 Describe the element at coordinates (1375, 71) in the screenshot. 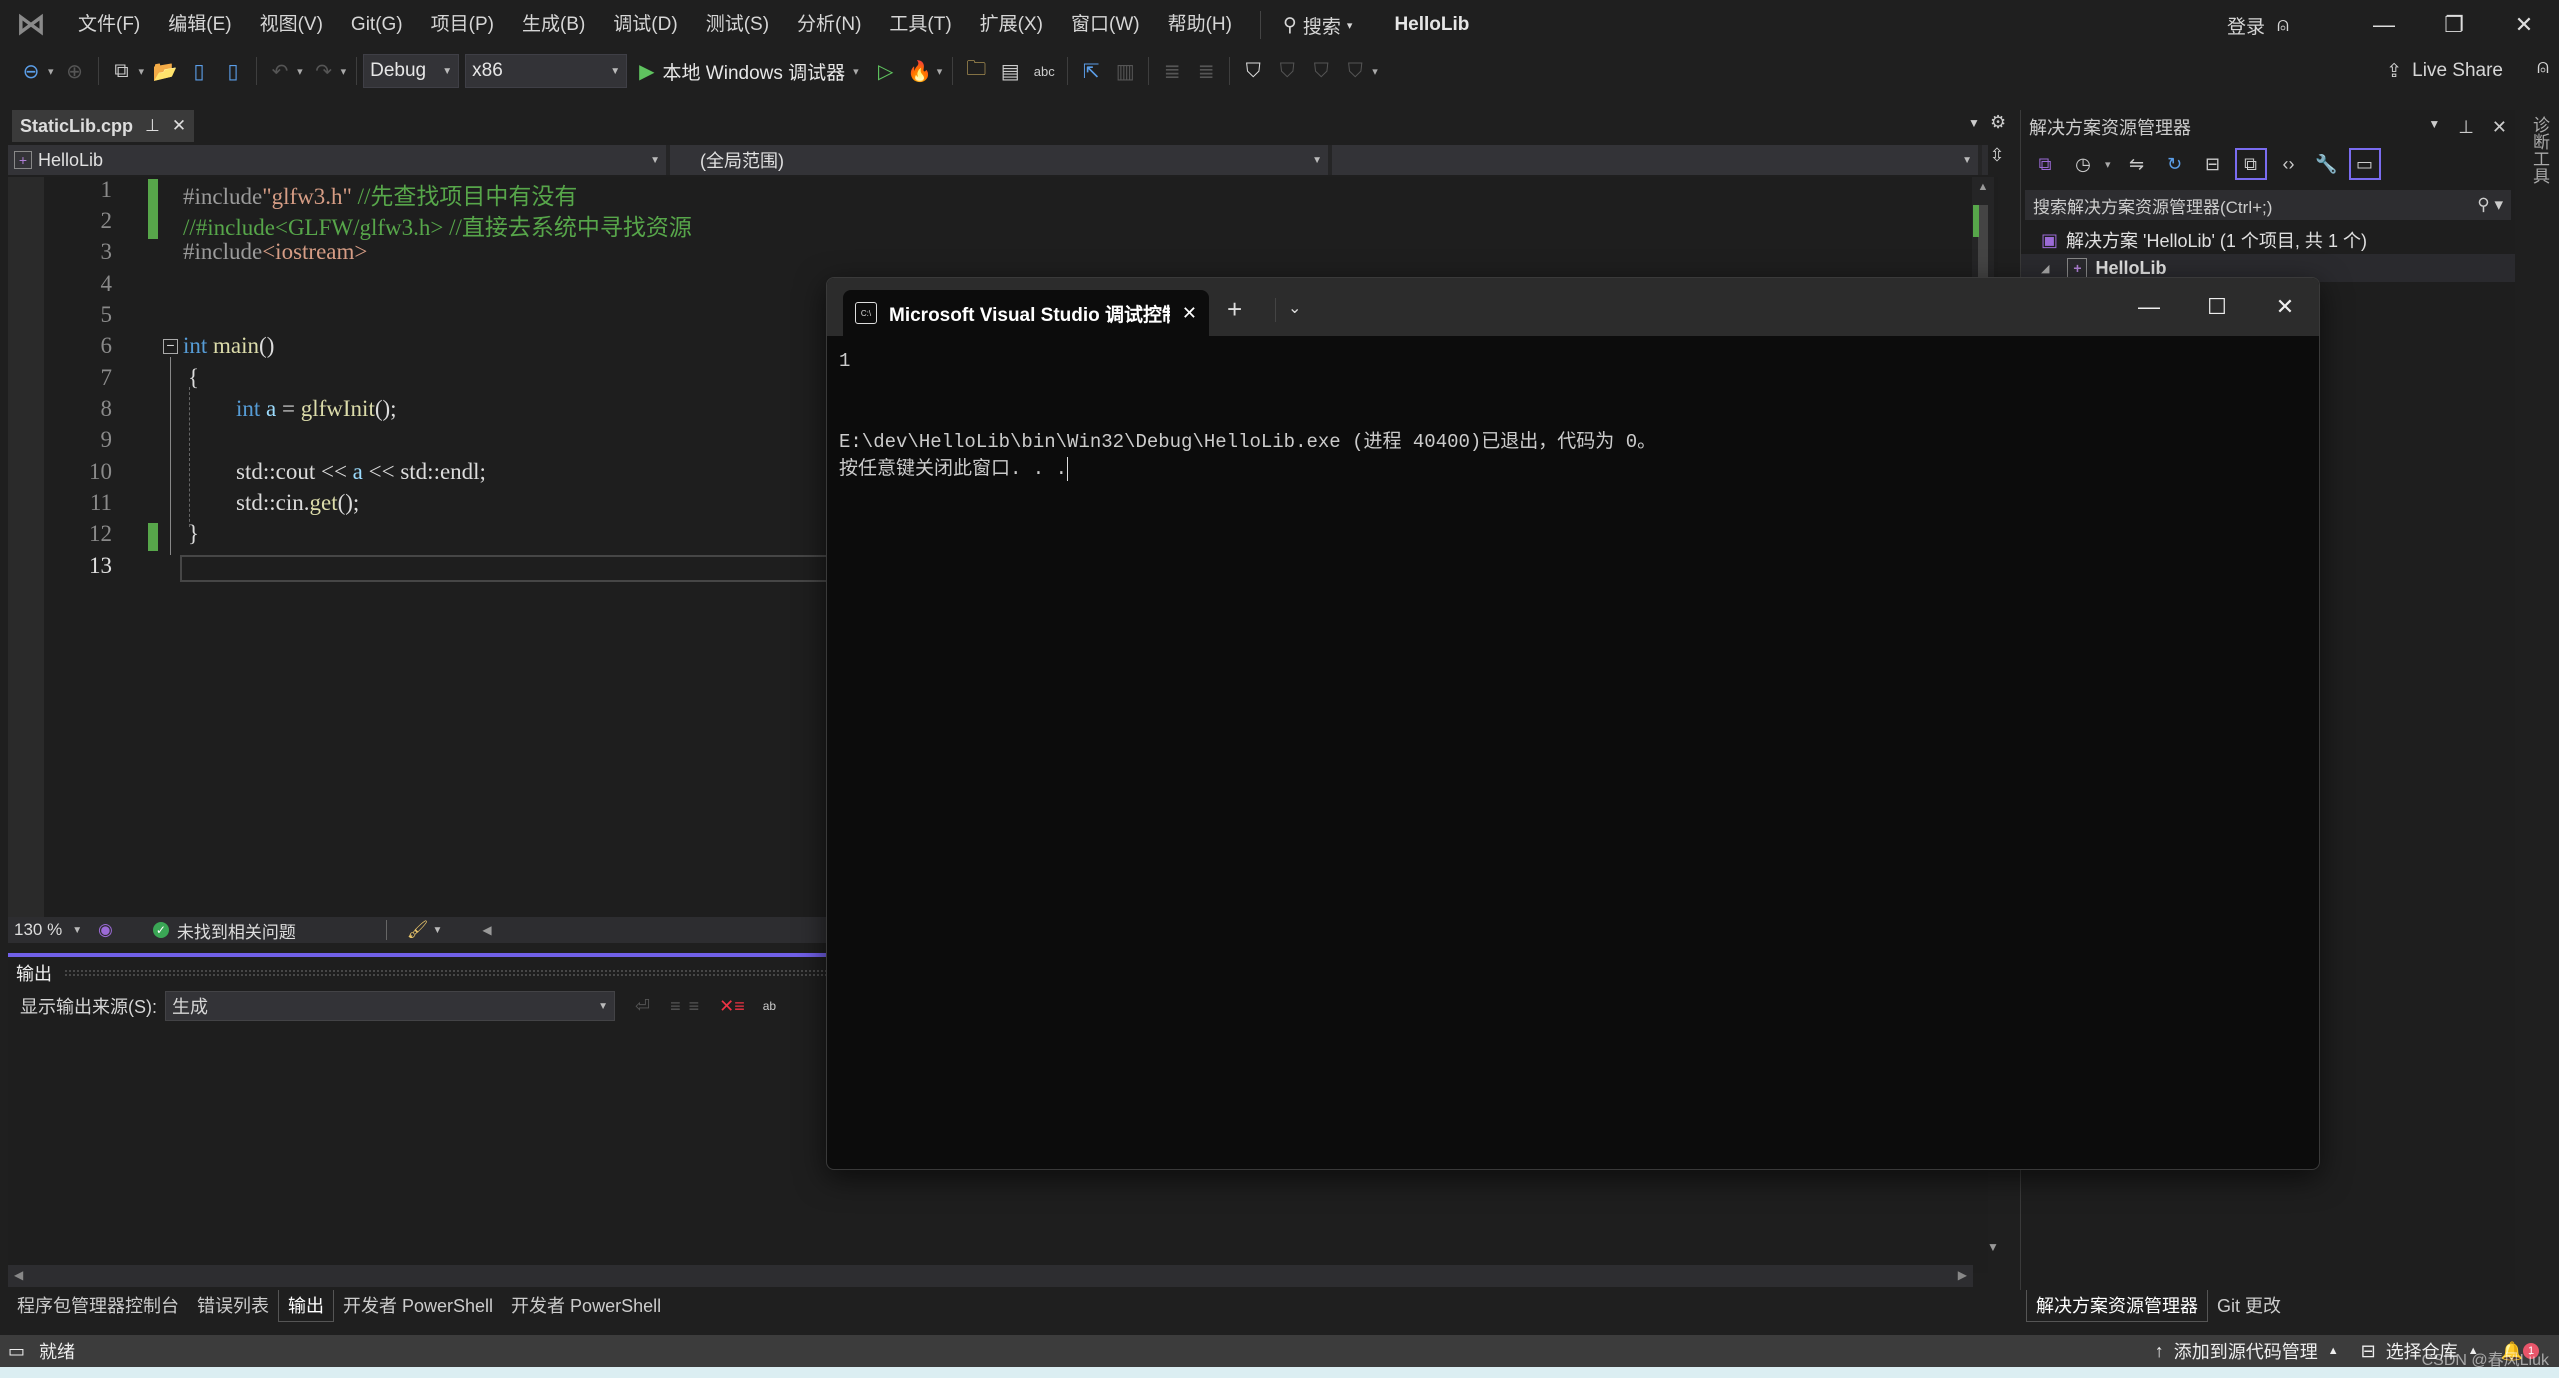

I see `toolbar-overflow-icon: ▾` at that location.